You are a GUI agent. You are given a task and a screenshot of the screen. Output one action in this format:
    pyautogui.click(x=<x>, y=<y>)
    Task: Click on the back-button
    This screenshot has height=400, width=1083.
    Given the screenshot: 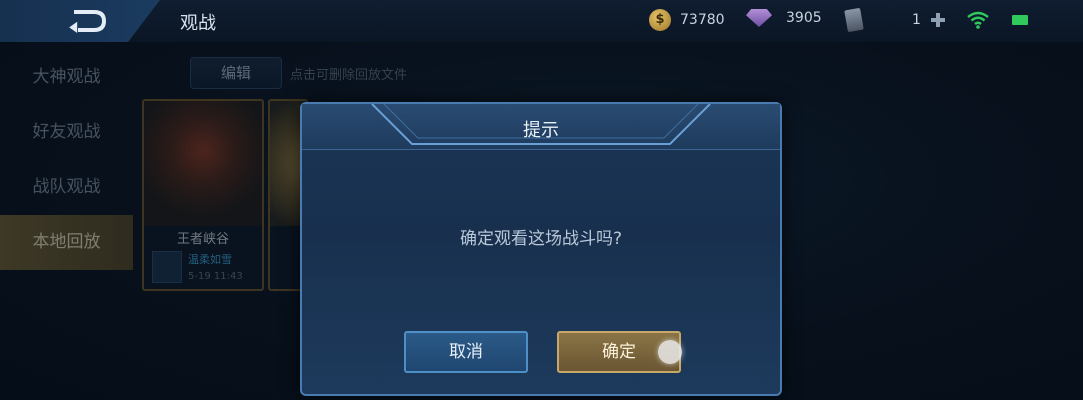 What is the action you would take?
    pyautogui.click(x=80, y=21)
    